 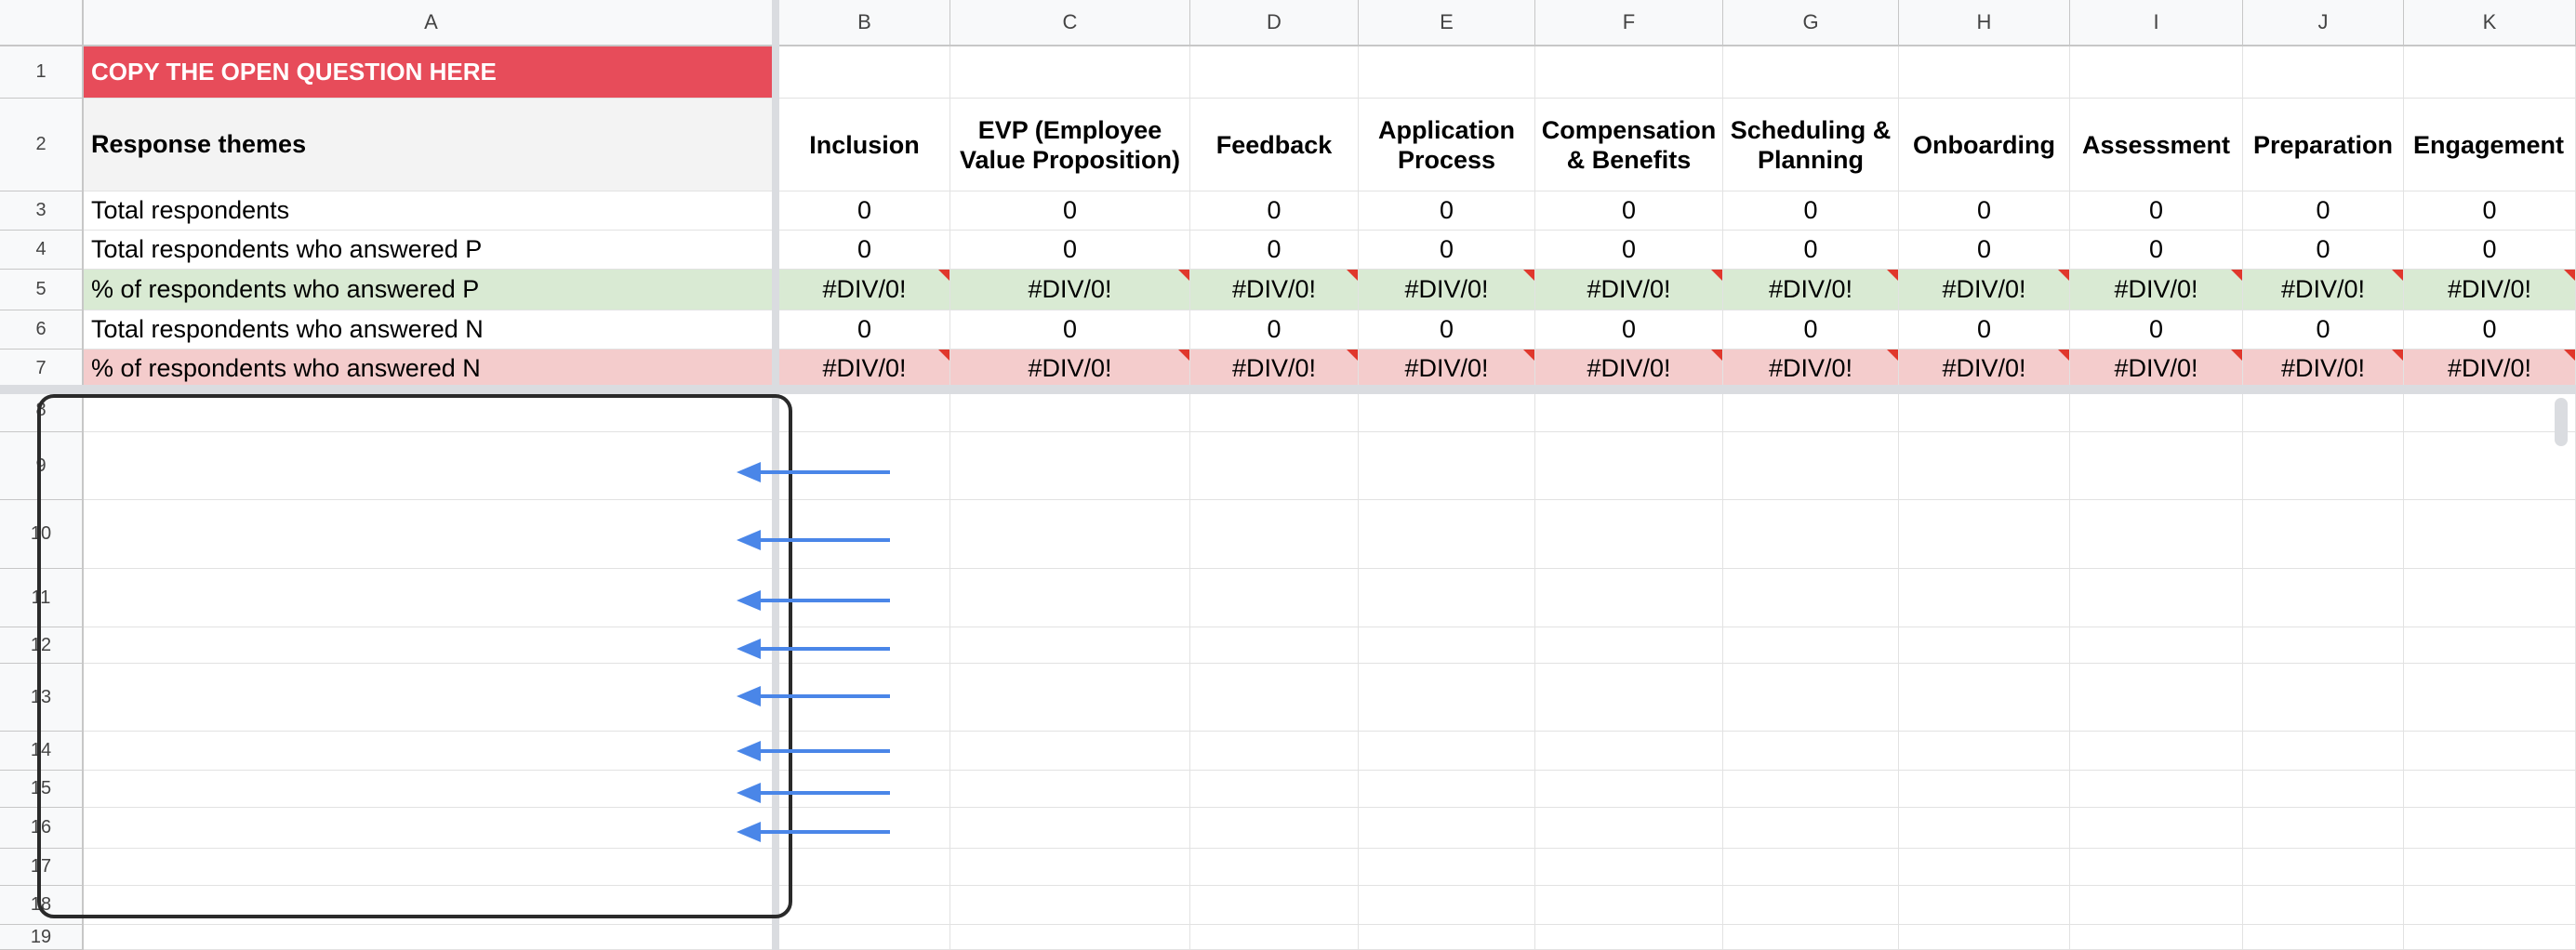 What do you see at coordinates (1070, 145) in the screenshot?
I see `theme-header: EVP (Employee Value Proposition)` at bounding box center [1070, 145].